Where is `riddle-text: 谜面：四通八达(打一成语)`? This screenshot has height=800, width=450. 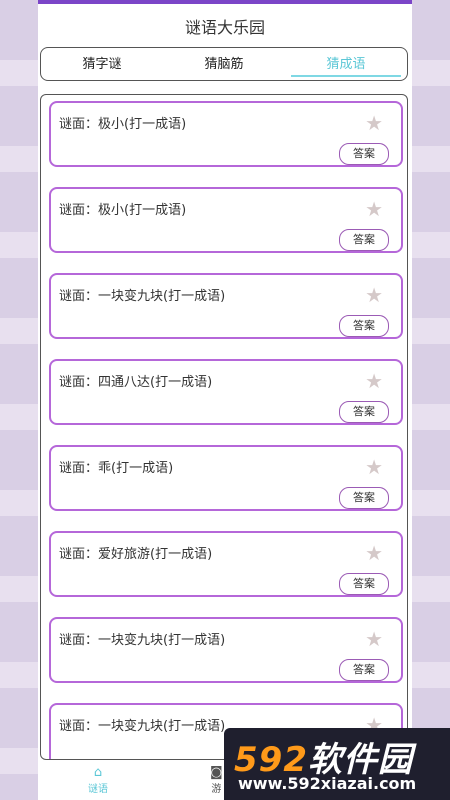
riddle-text: 谜面：四通八达(打一成语) is located at coordinates (136, 382).